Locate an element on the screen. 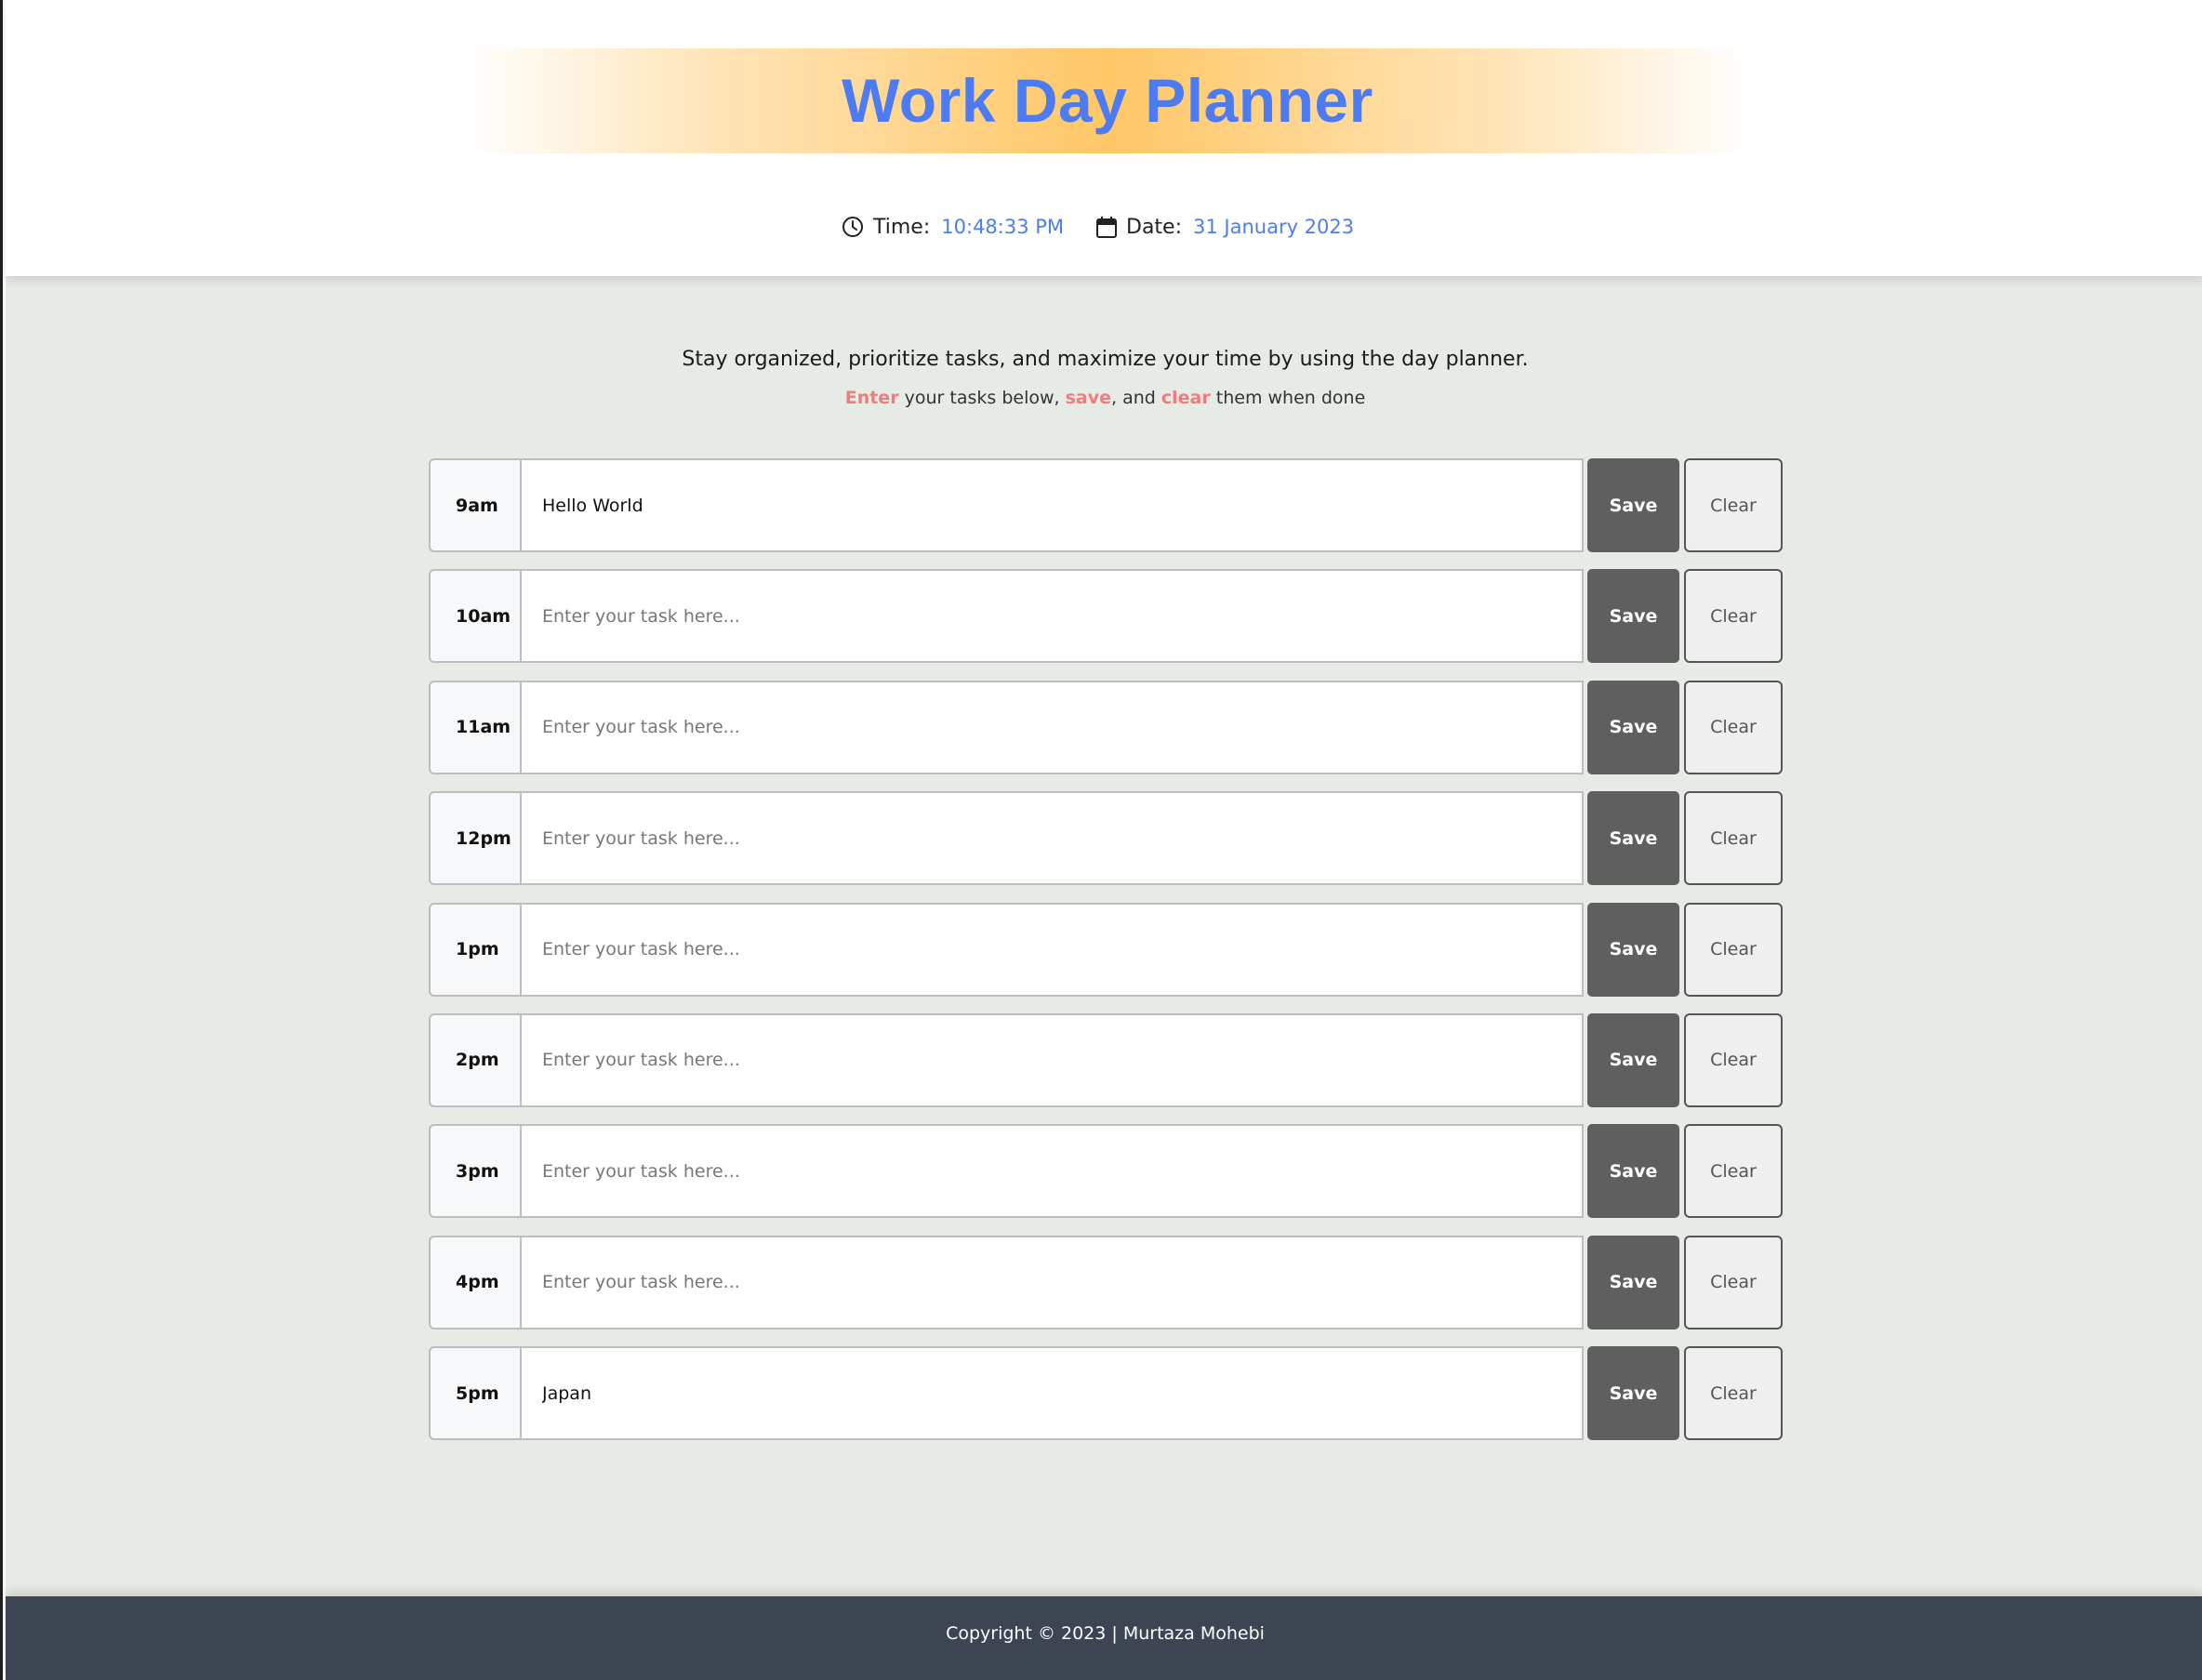 Image resolution: width=2202 pixels, height=1680 pixels. calendar-icon is located at coordinates (1106, 227).